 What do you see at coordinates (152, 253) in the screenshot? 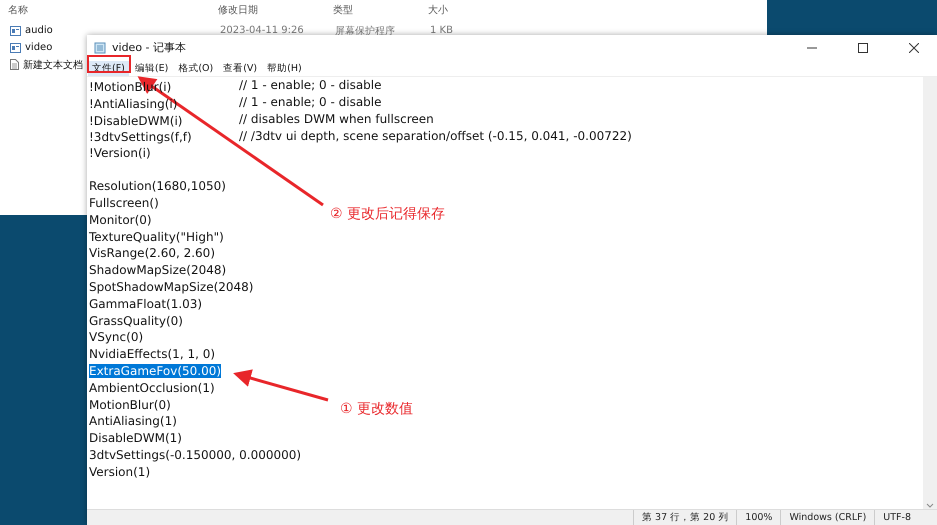
I see `code-line: VisRange(2.60, 2.60)` at bounding box center [152, 253].